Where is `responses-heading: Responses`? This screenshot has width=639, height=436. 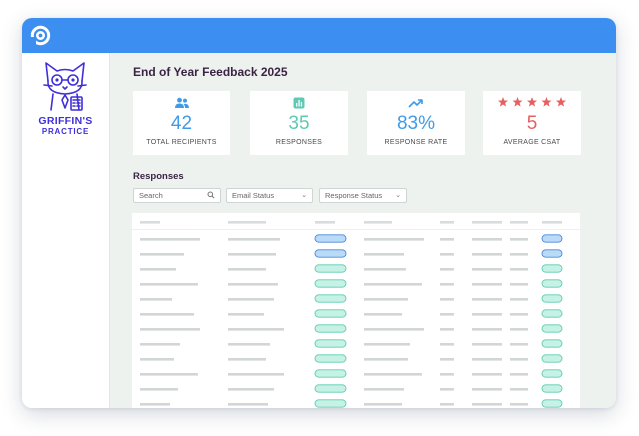
responses-heading: Responses is located at coordinates (158, 176).